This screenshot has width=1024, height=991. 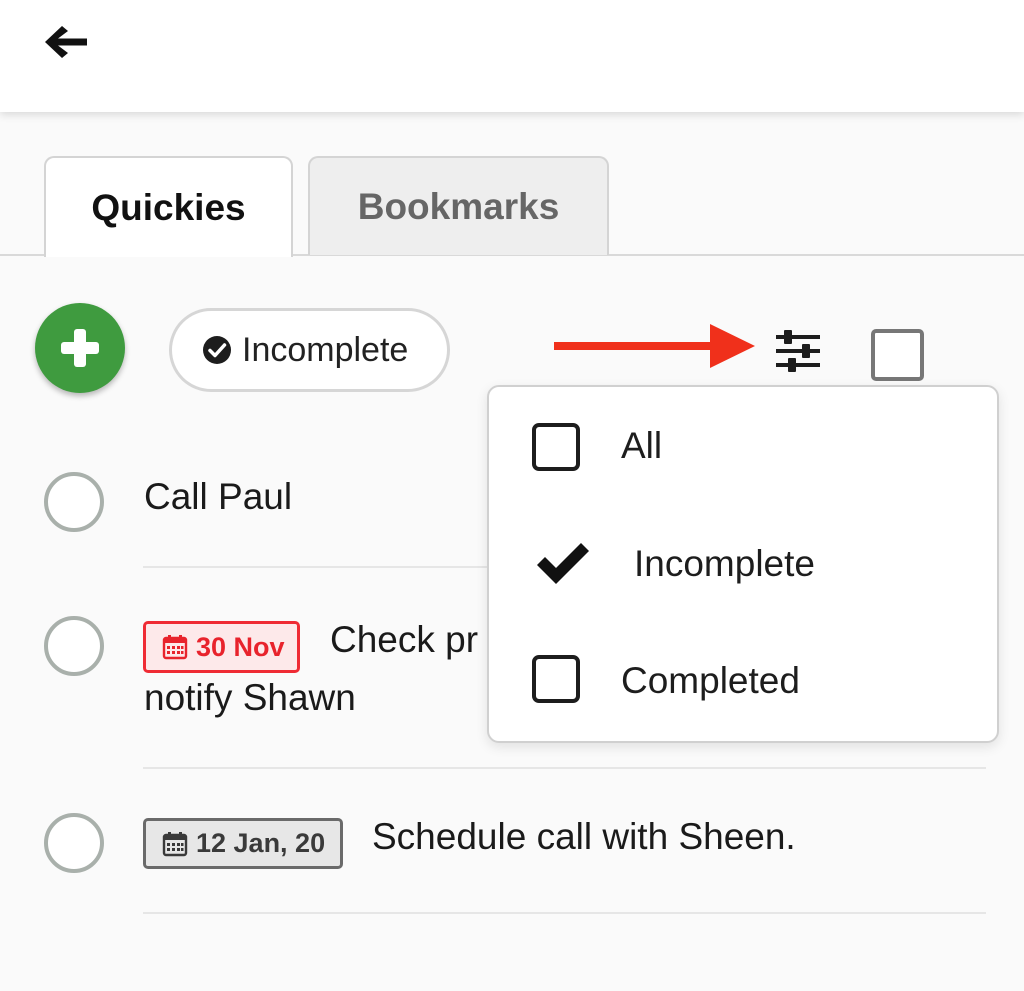 I want to click on filter-option-all: All, so click(x=743, y=446).